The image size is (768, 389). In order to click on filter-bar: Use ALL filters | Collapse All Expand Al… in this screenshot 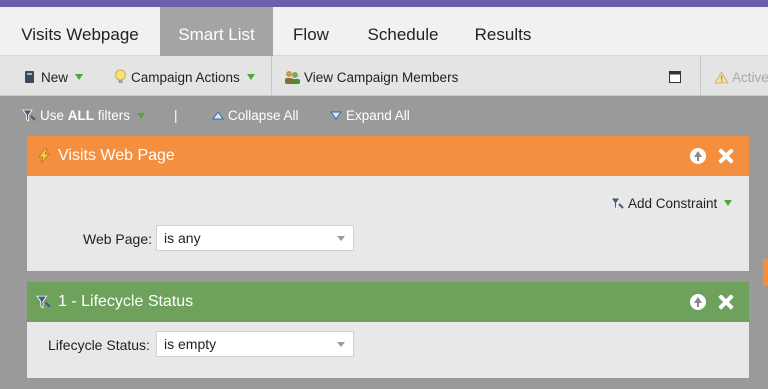, I will do `click(384, 115)`.